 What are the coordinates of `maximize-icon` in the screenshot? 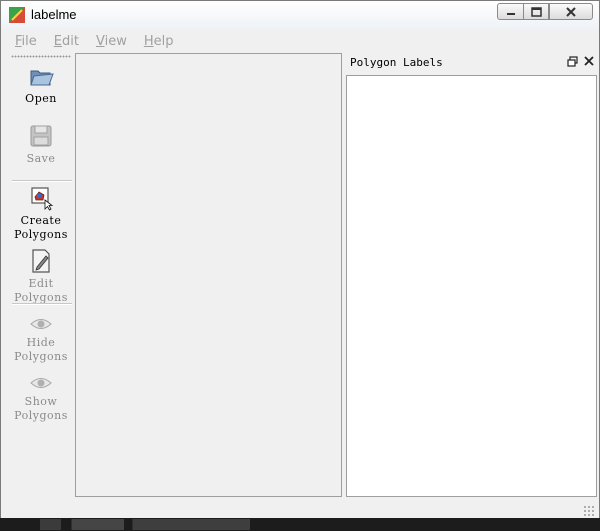 It's located at (536, 11).